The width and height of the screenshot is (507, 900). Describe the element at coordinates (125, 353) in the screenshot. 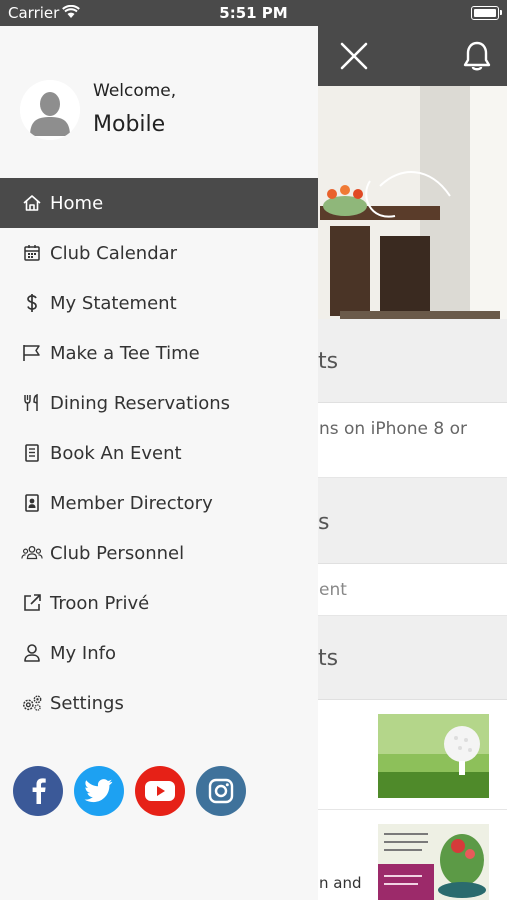

I see `nav-item-label: Make a Tee Time` at that location.